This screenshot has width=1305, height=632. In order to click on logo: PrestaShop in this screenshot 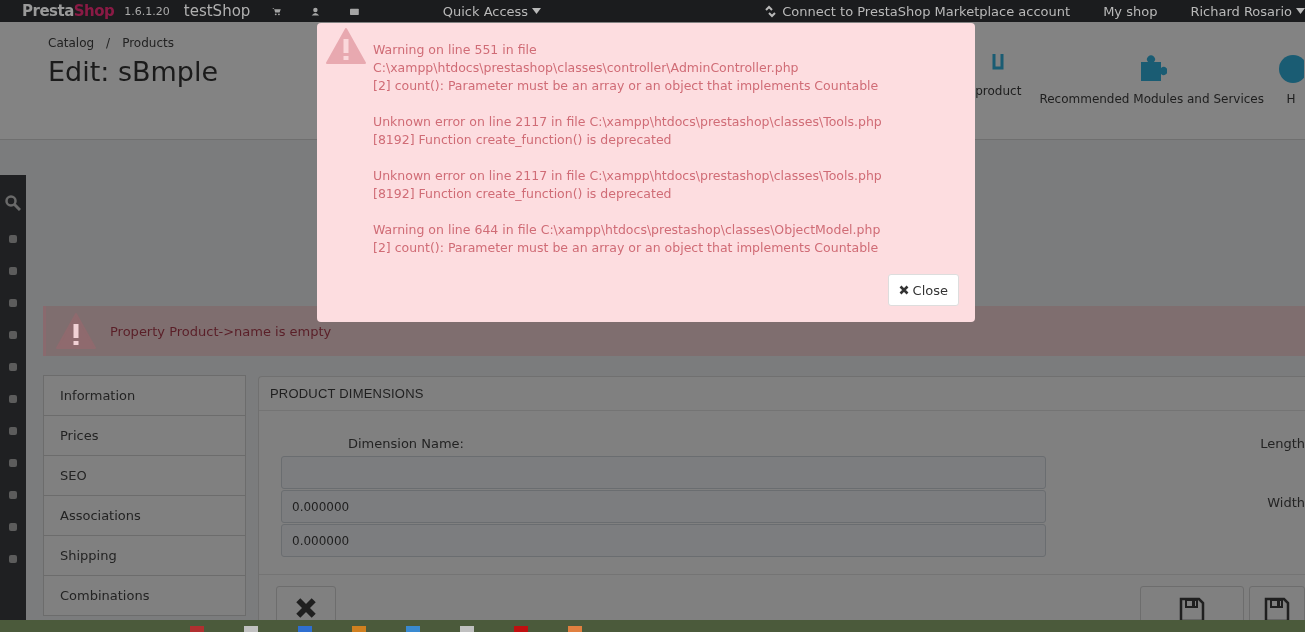, I will do `click(68, 11)`.